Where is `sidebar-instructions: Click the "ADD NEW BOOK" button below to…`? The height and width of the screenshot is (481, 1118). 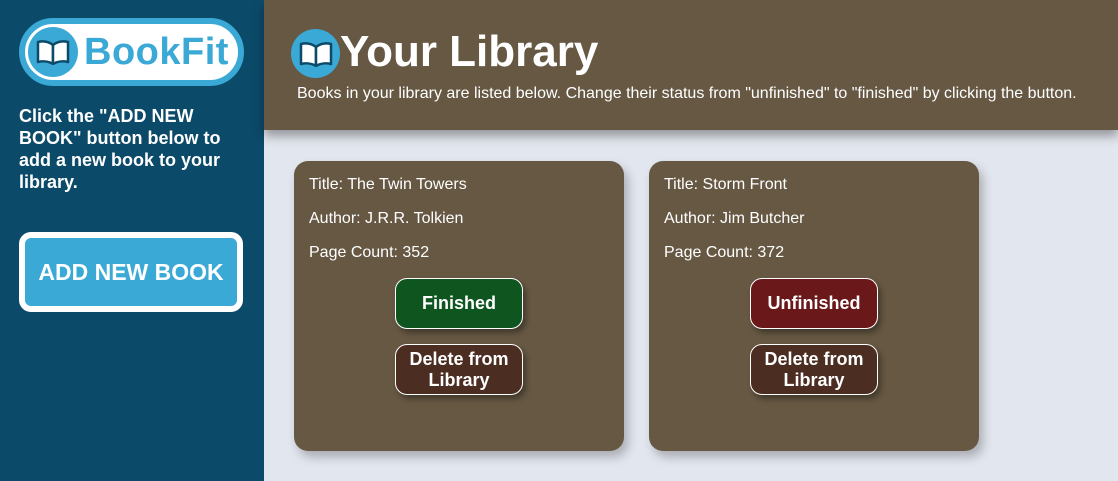 sidebar-instructions: Click the "ADD NEW BOOK" button below to… is located at coordinates (120, 149).